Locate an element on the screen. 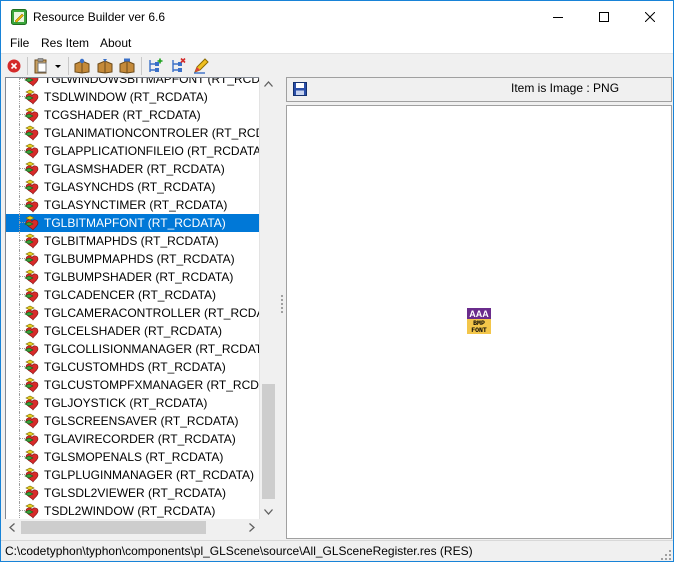 The width and height of the screenshot is (674, 562). resize-grip-icon is located at coordinates (666, 555).